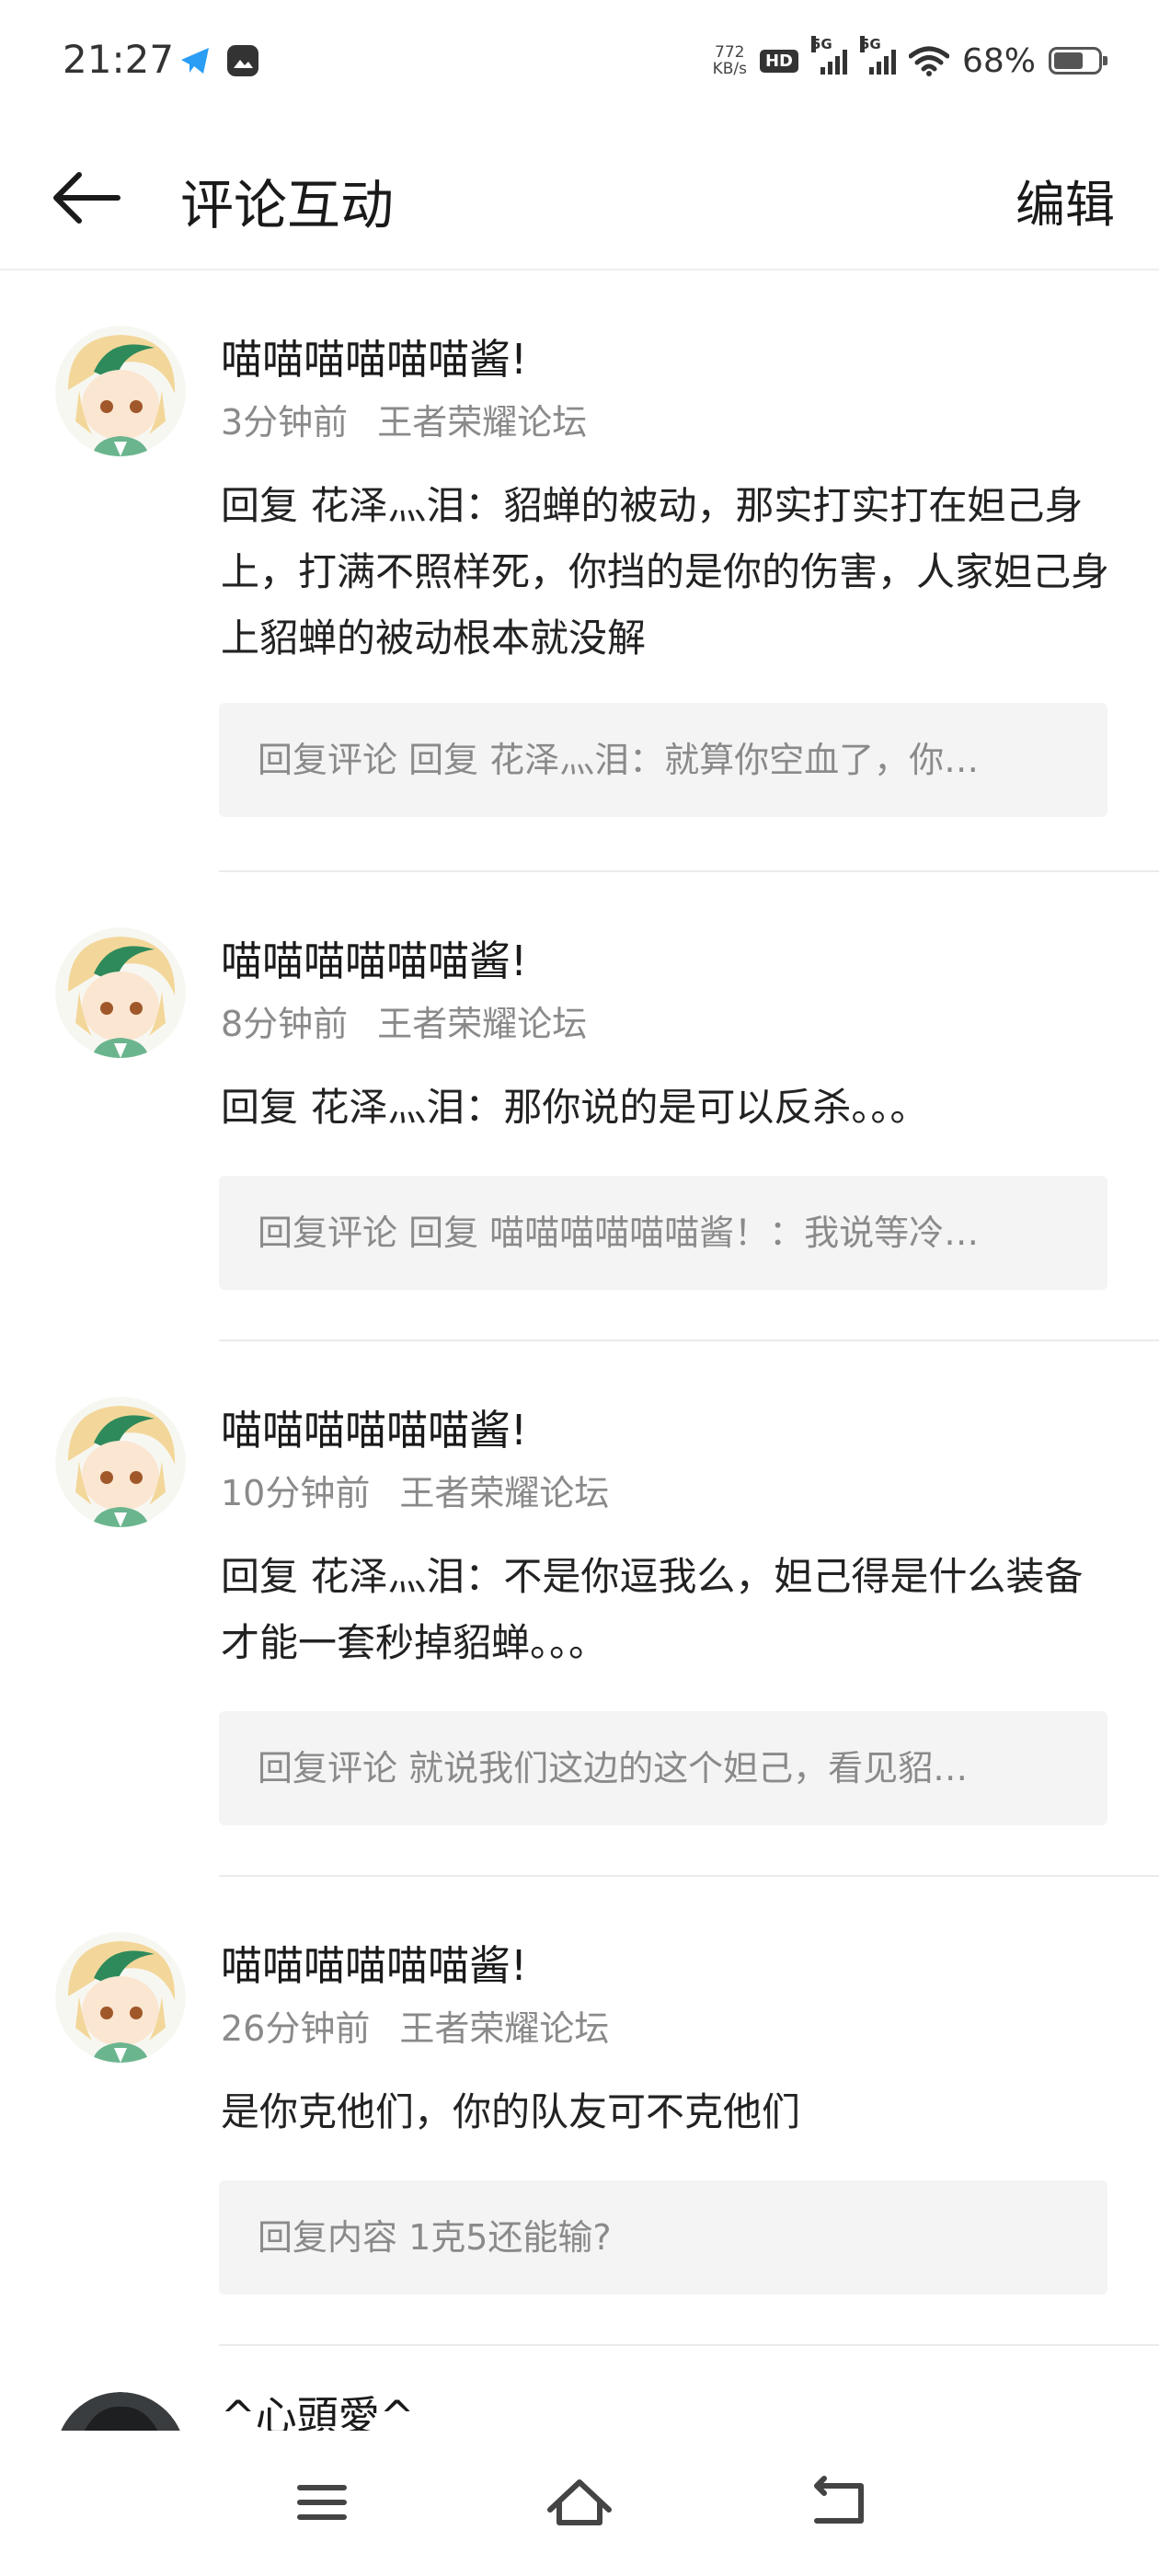 This screenshot has height=2576, width=1159. What do you see at coordinates (317, 2407) in the screenshot?
I see `comment-username: ^心頭愛^` at bounding box center [317, 2407].